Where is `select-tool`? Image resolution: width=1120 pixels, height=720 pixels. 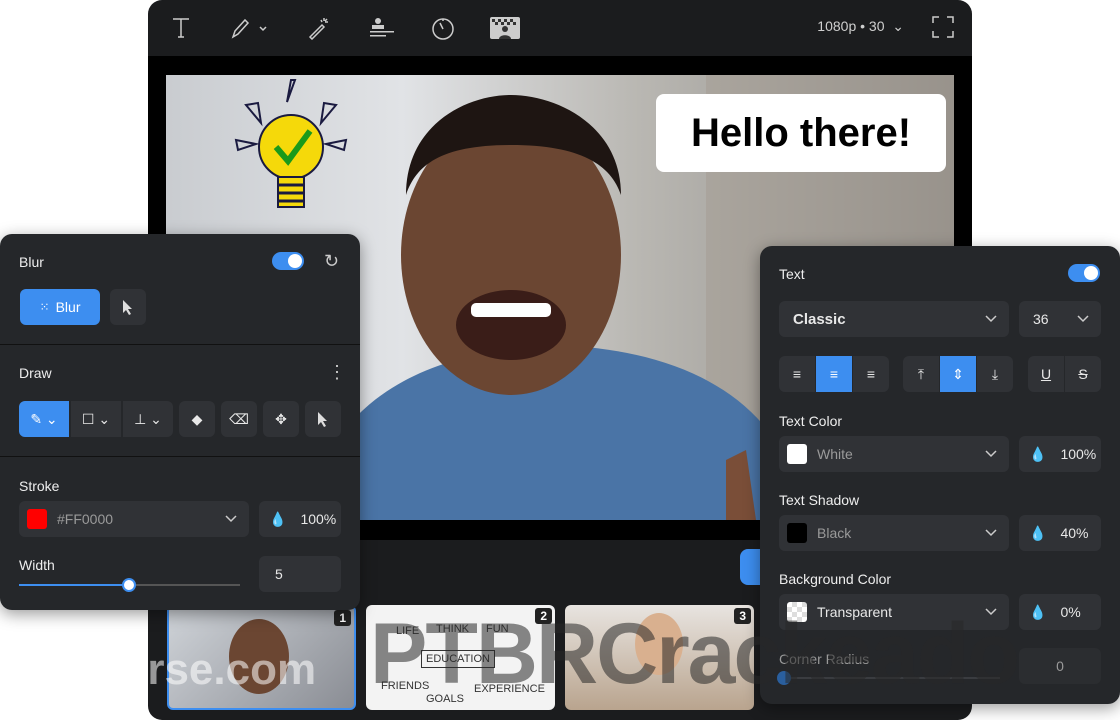
select-tool is located at coordinates (323, 419).